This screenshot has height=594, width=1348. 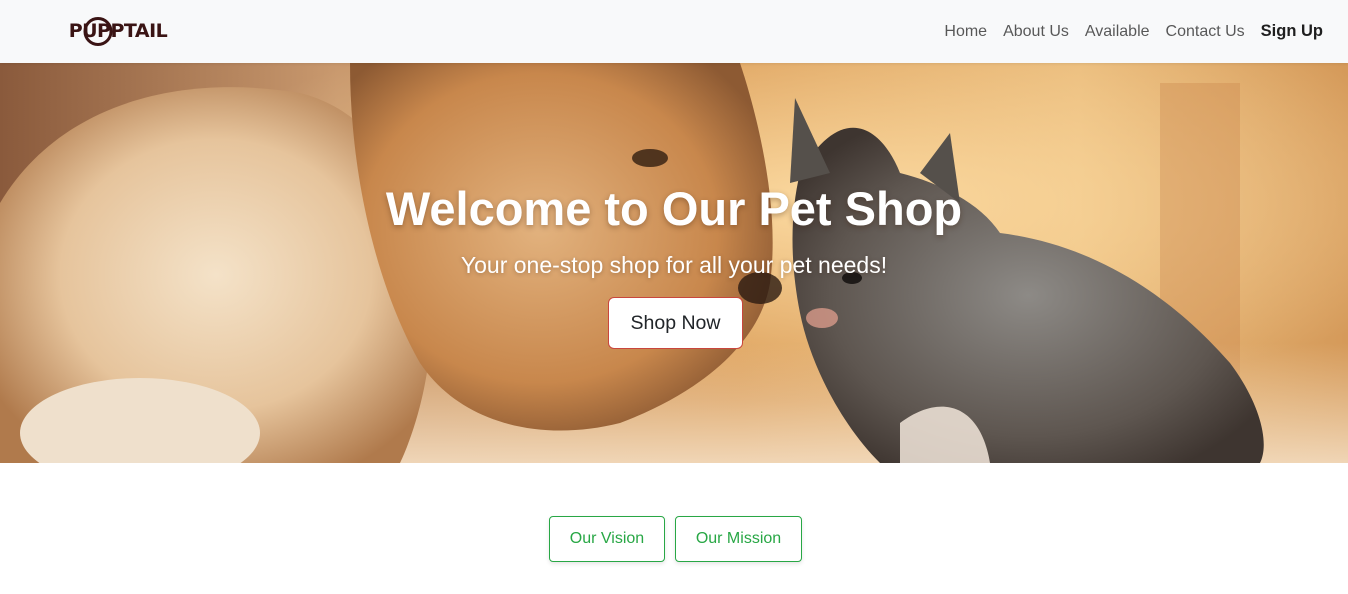 What do you see at coordinates (965, 31) in the screenshot?
I see `nav-link-home: Home` at bounding box center [965, 31].